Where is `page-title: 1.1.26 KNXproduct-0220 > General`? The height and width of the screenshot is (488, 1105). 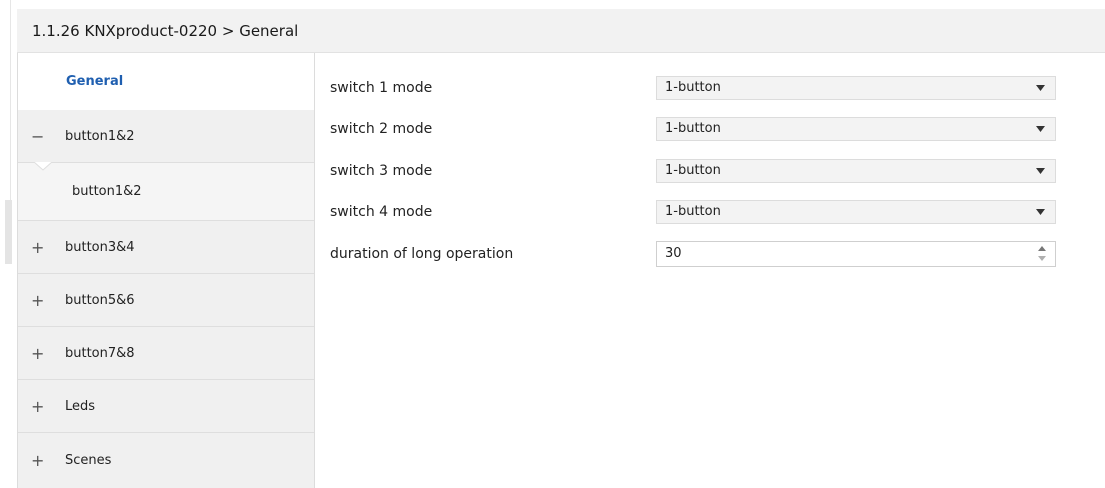 page-title: 1.1.26 KNXproduct-0220 > General is located at coordinates (165, 31).